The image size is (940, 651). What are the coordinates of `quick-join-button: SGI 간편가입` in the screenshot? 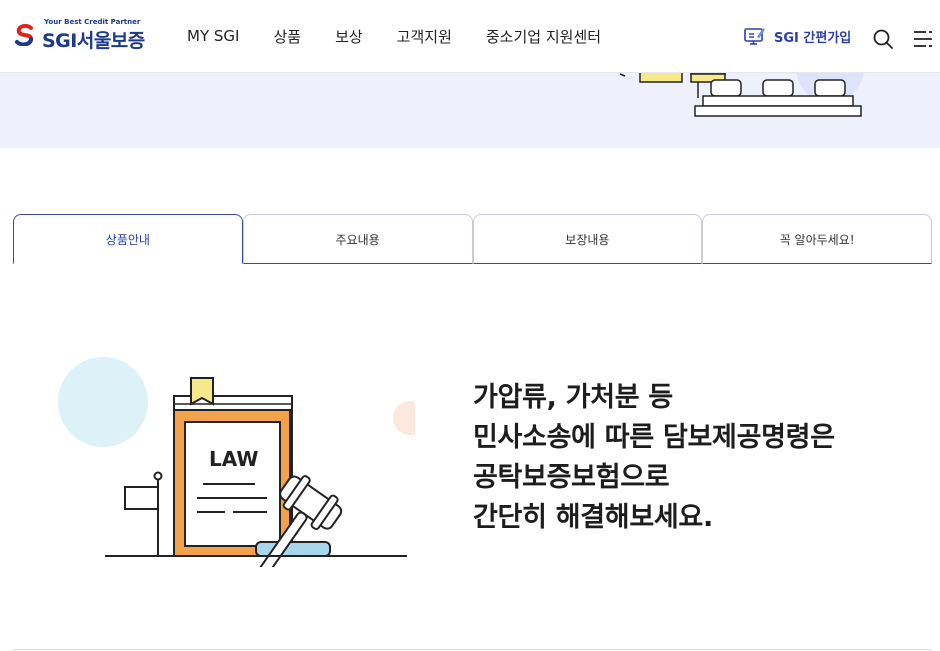 It's located at (797, 36).